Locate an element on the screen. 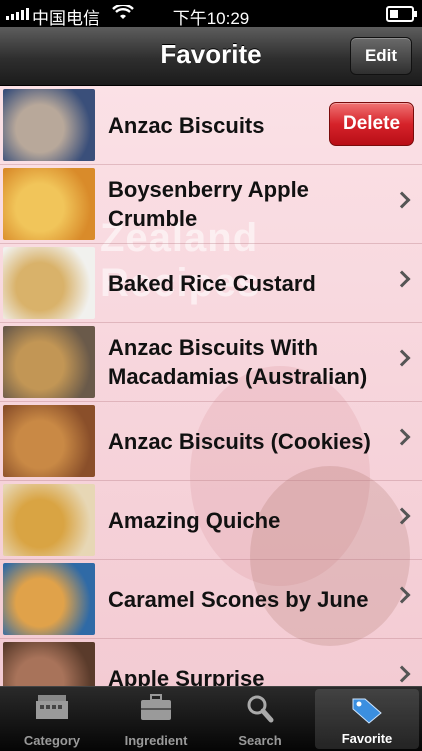 The height and width of the screenshot is (751, 422). tag-icon is located at coordinates (367, 711).